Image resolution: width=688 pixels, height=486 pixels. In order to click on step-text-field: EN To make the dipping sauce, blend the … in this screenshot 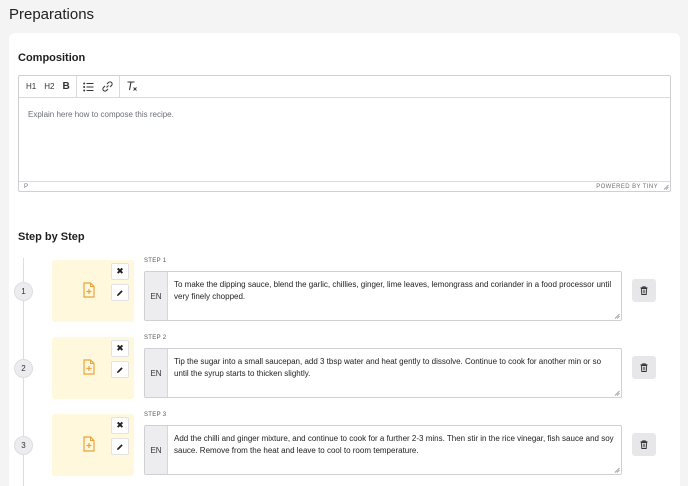, I will do `click(383, 296)`.